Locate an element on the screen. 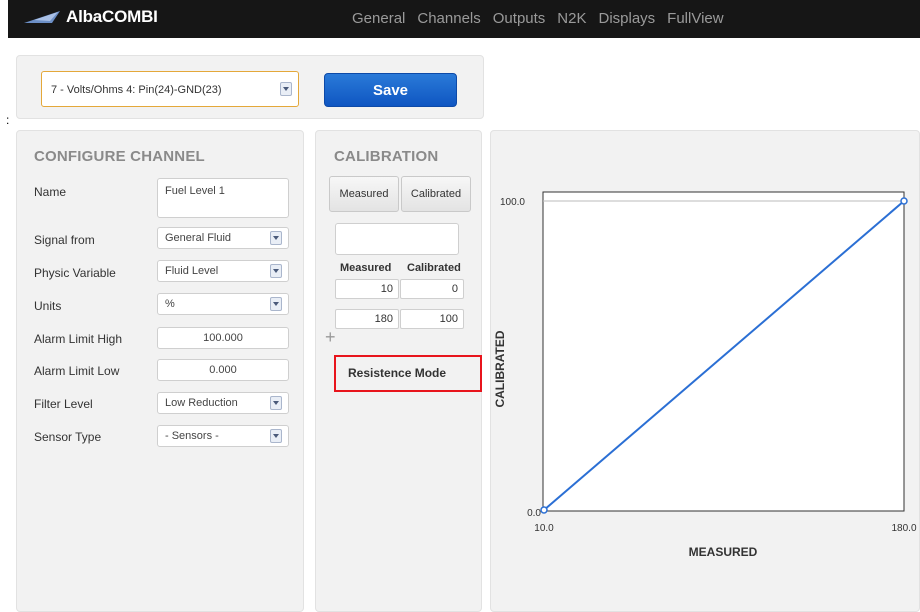 This screenshot has height=612, width=920. nav-fullview: FullView is located at coordinates (695, 18).